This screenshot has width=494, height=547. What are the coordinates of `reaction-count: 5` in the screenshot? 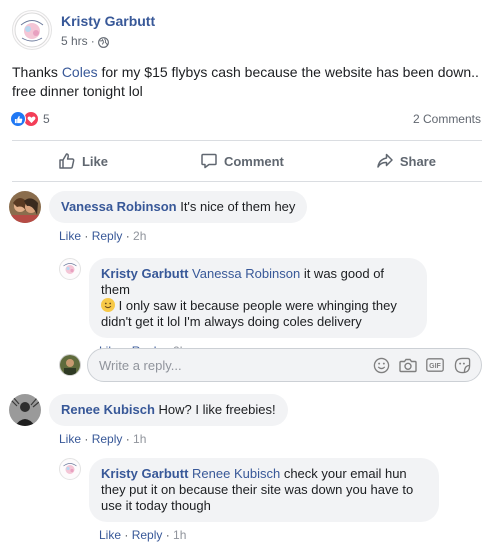 It's located at (46, 119).